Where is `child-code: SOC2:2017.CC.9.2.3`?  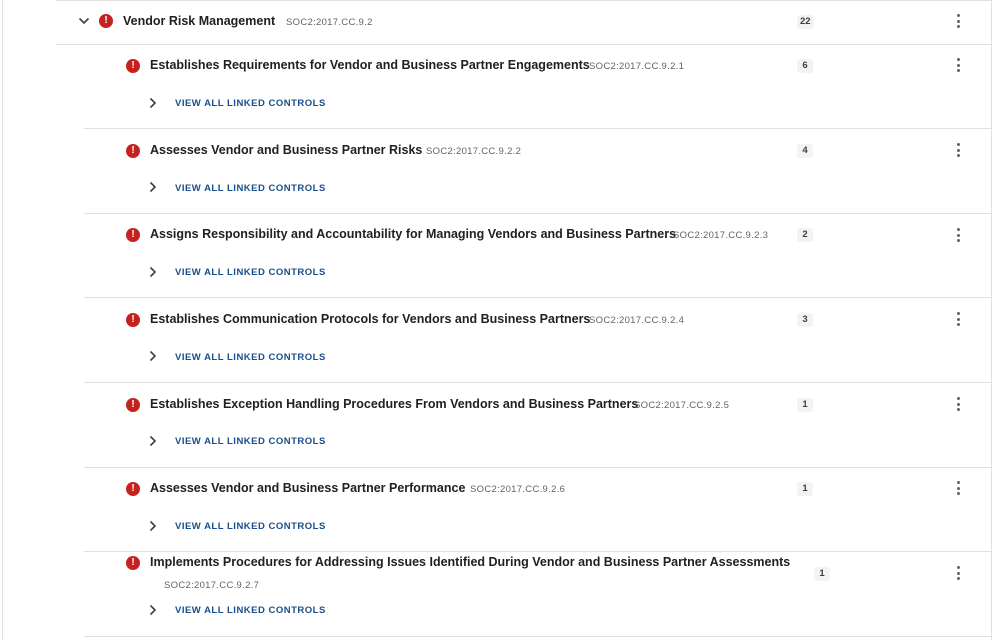 child-code: SOC2:2017.CC.9.2.3 is located at coordinates (721, 235).